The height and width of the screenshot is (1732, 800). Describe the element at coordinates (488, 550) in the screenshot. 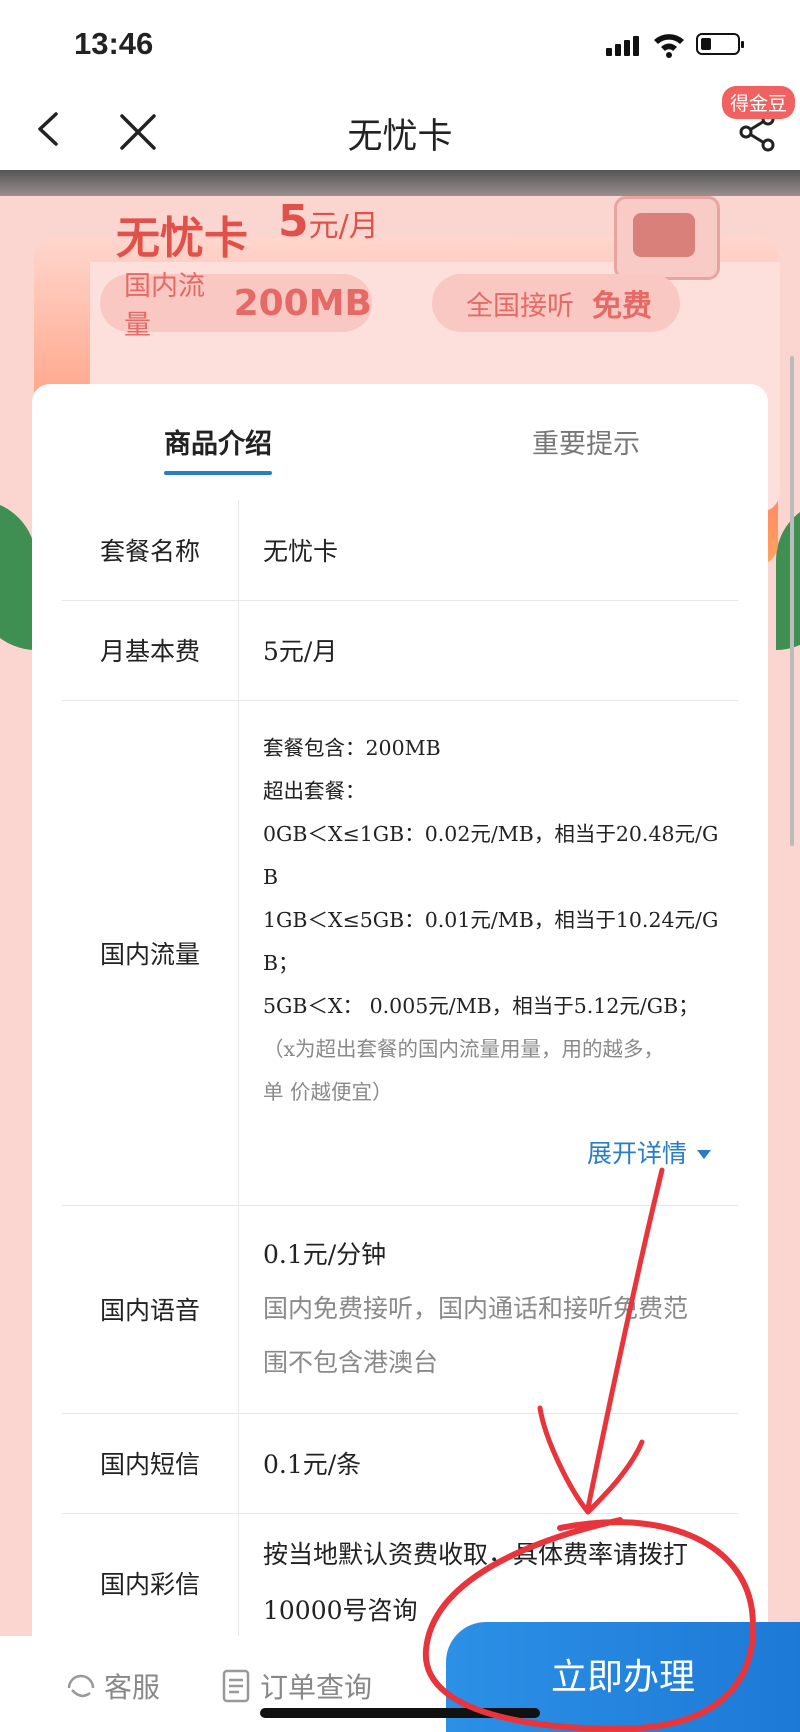

I see `spec-value: 无忧卡` at that location.